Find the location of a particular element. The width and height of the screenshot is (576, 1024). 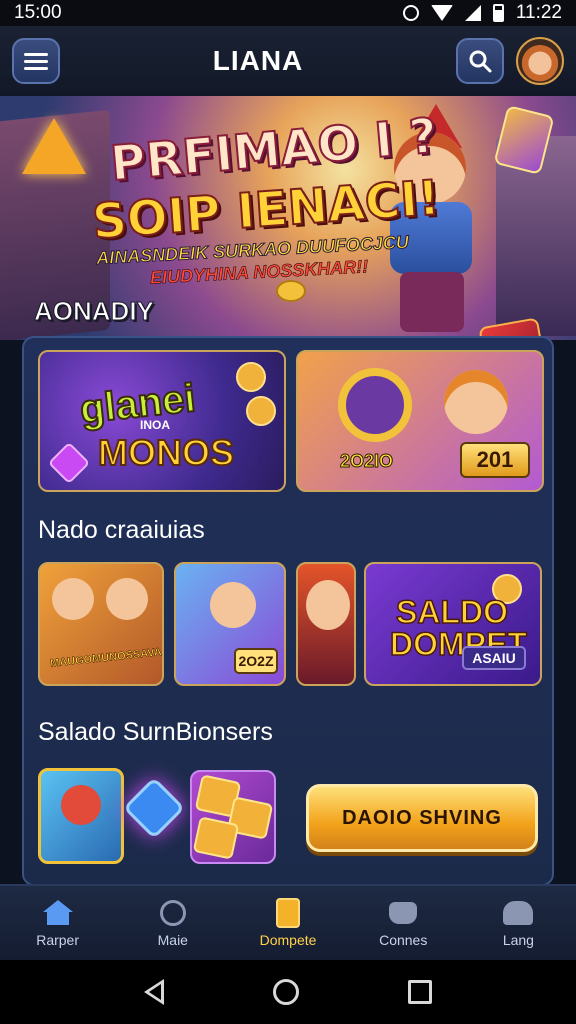

featured-game-tile: 2O2IO 201 is located at coordinates (420, 421).